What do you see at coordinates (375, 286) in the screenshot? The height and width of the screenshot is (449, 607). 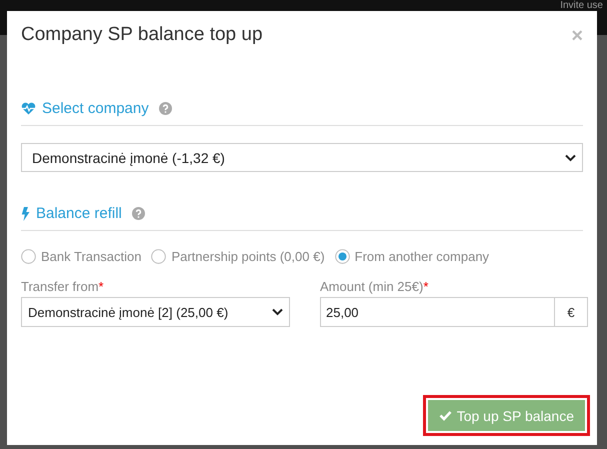 I see `field-label: Amount (min 25€)*` at bounding box center [375, 286].